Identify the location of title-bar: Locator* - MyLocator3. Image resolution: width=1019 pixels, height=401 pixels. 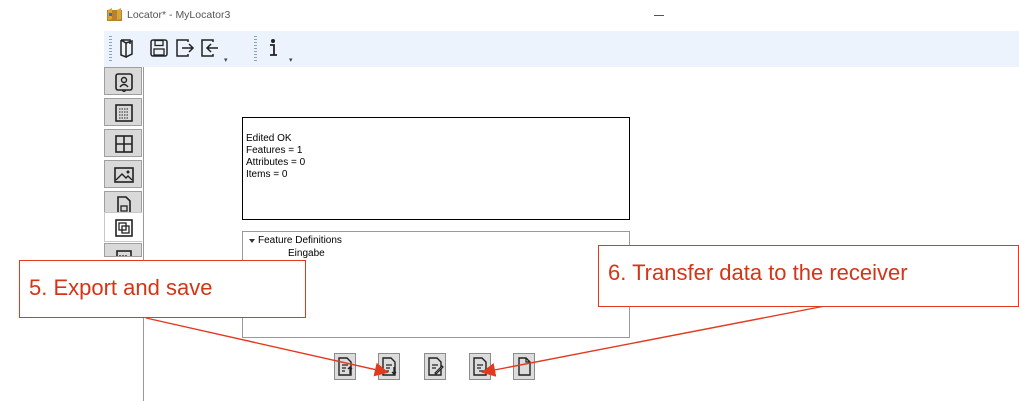
(509, 15).